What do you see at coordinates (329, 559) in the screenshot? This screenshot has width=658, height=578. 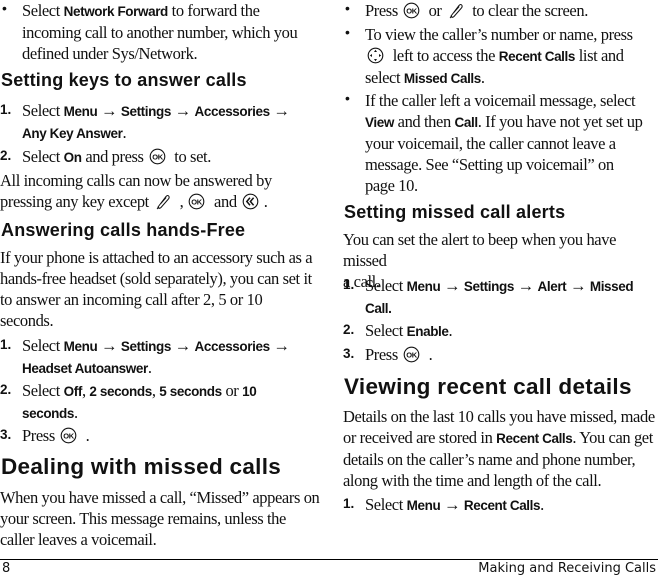 I see `footer-divider` at bounding box center [329, 559].